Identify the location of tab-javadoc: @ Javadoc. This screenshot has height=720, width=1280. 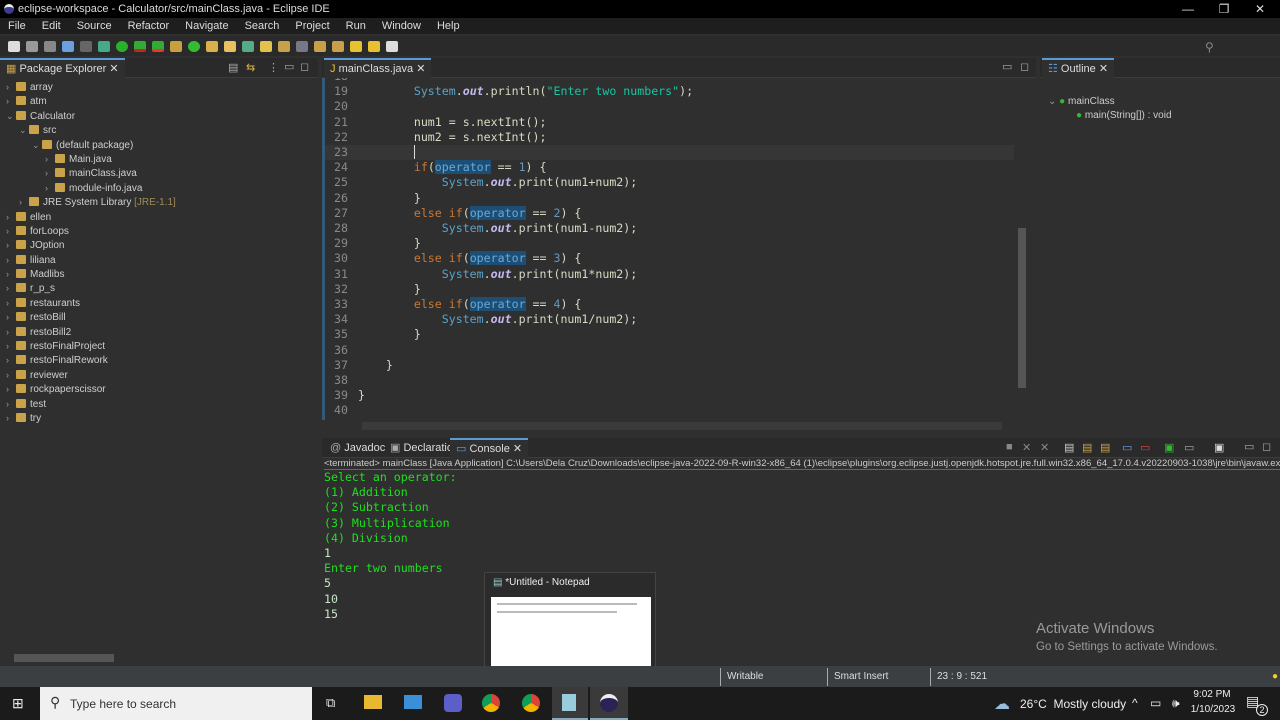
(357, 448).